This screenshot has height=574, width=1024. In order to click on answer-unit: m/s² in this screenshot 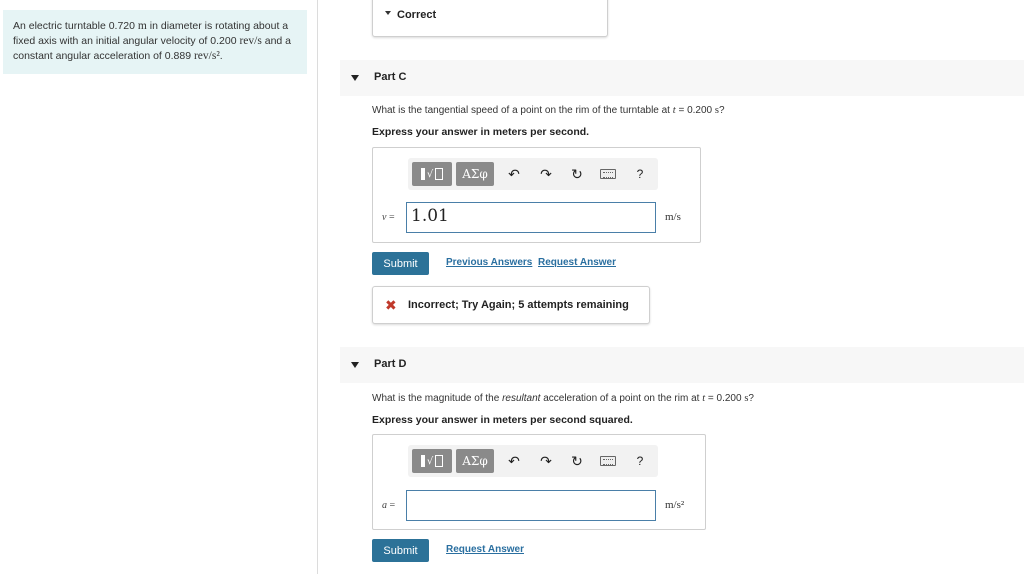, I will do `click(675, 505)`.